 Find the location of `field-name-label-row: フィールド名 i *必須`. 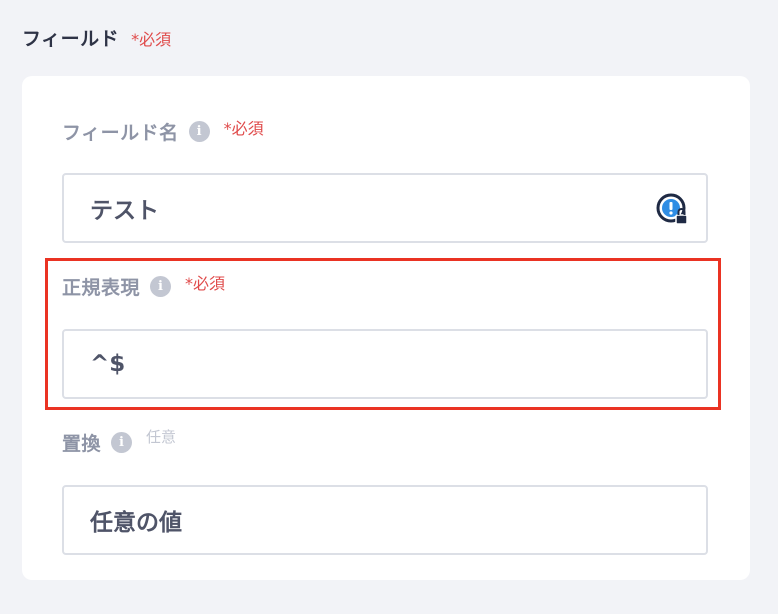

field-name-label-row: フィールド名 i *必須 is located at coordinates (163, 131).